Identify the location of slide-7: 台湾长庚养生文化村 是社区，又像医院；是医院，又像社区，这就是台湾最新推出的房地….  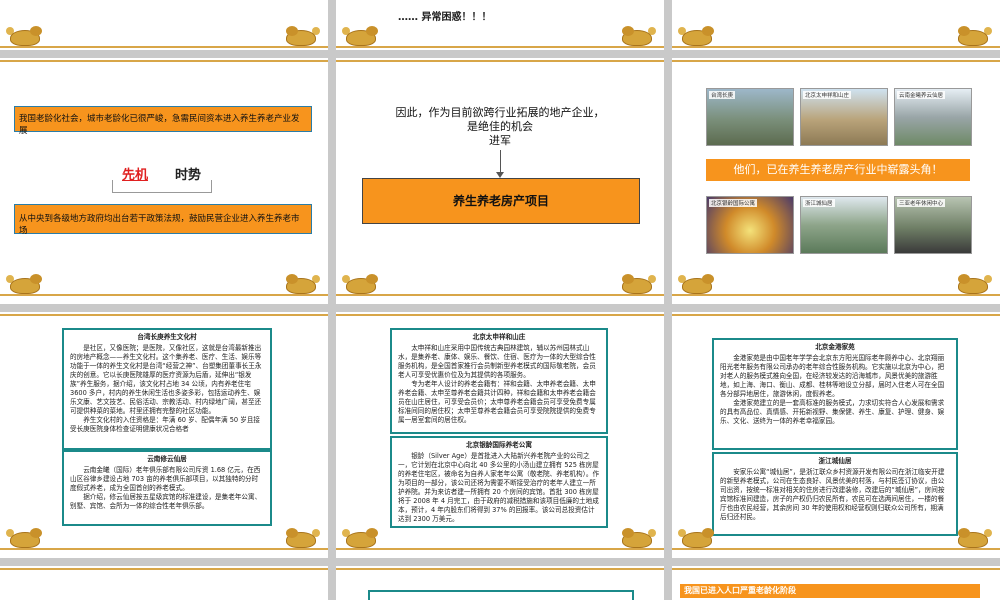
(164, 435).